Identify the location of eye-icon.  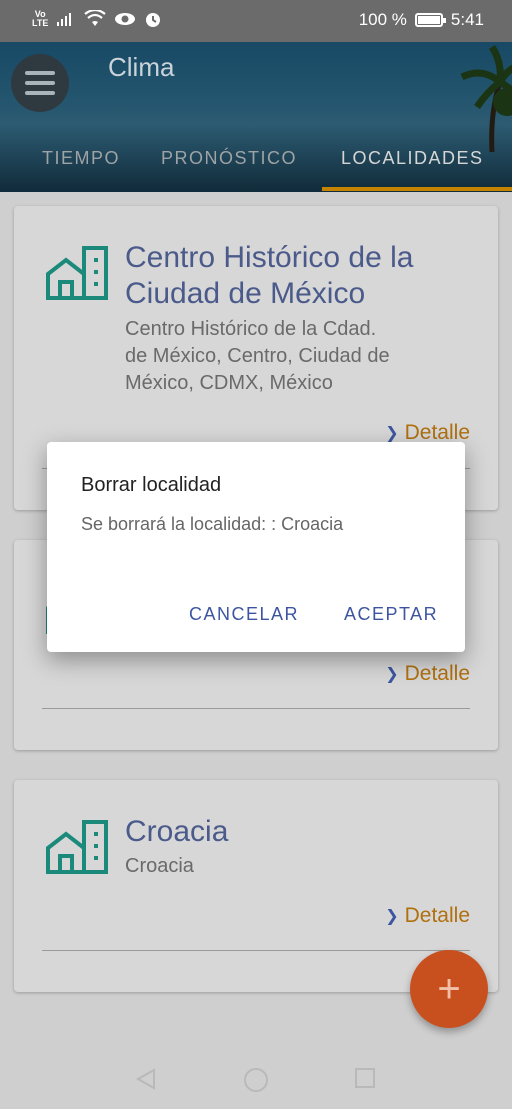
(125, 19).